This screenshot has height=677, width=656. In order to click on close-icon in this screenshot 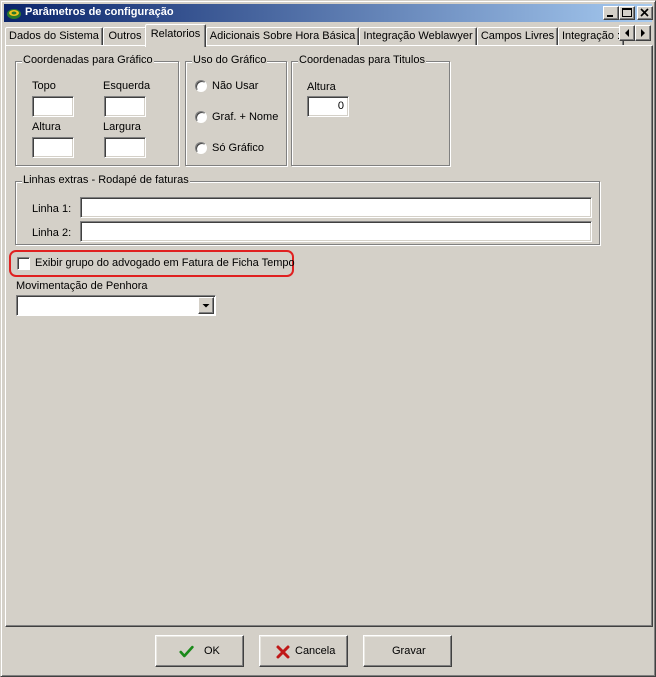, I will do `click(644, 12)`.